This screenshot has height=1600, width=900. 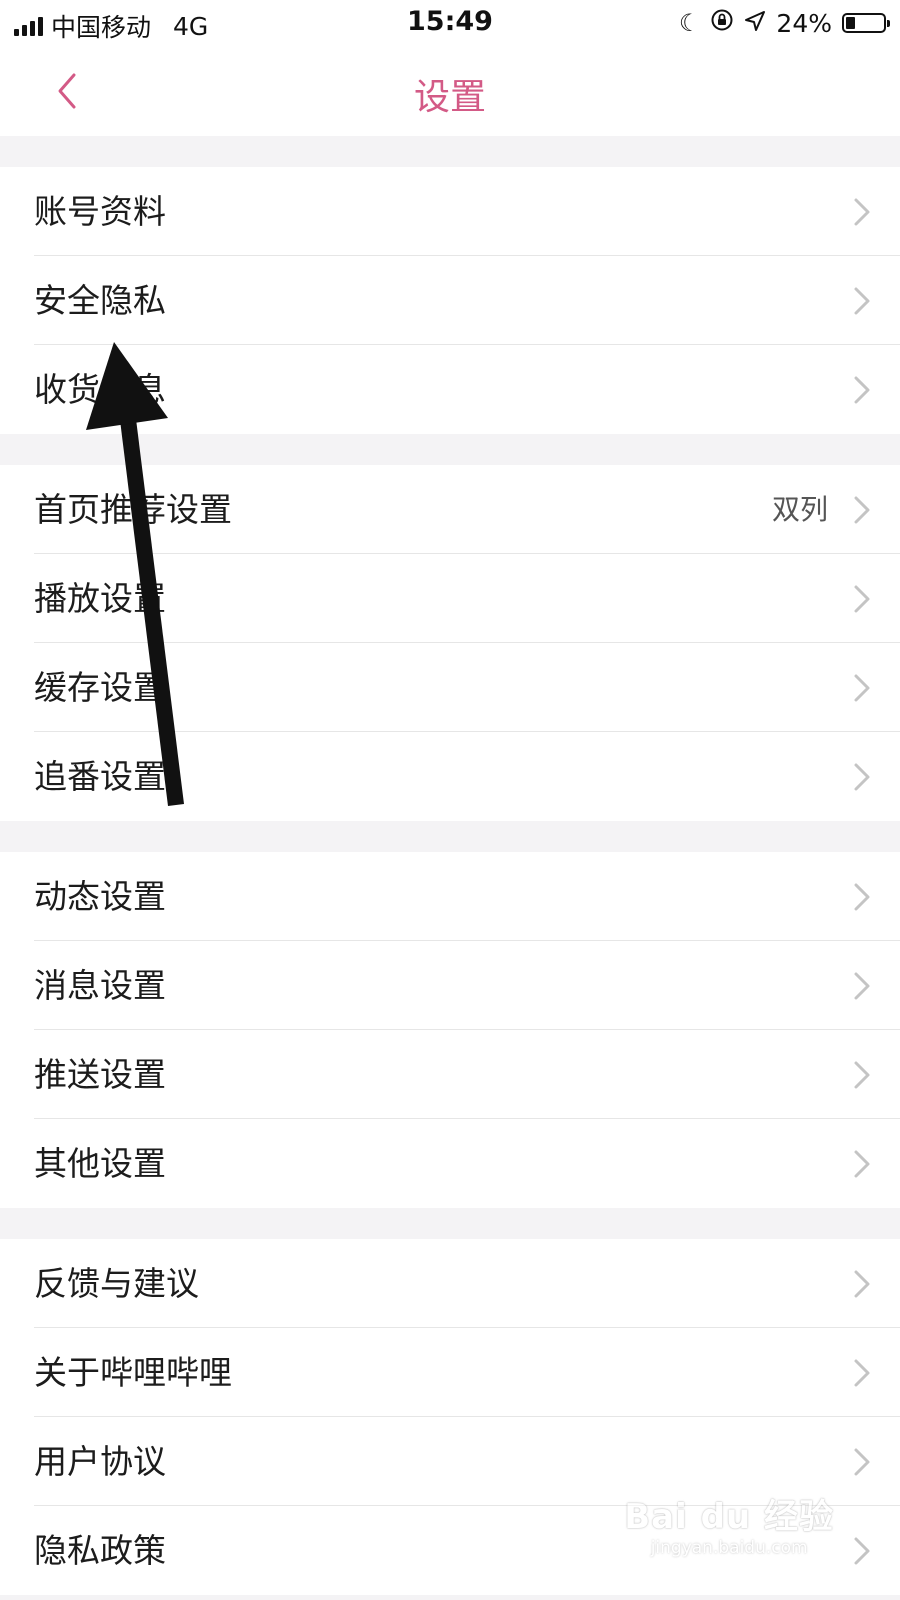 I want to click on watermark-url: jingyan.baidu.com, so click(x=729, y=1548).